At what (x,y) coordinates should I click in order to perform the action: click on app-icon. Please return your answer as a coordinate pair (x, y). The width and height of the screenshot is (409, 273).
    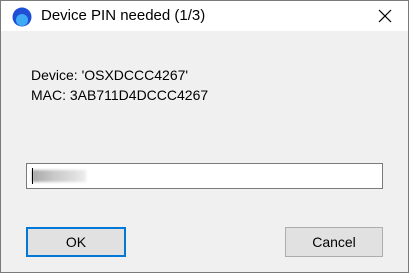
    Looking at the image, I should click on (22, 17).